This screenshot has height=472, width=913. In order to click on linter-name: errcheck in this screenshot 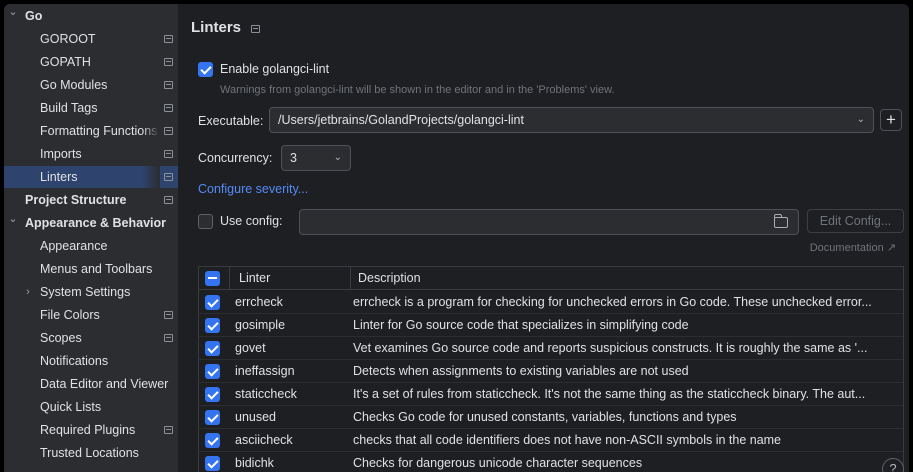, I will do `click(259, 302)`.